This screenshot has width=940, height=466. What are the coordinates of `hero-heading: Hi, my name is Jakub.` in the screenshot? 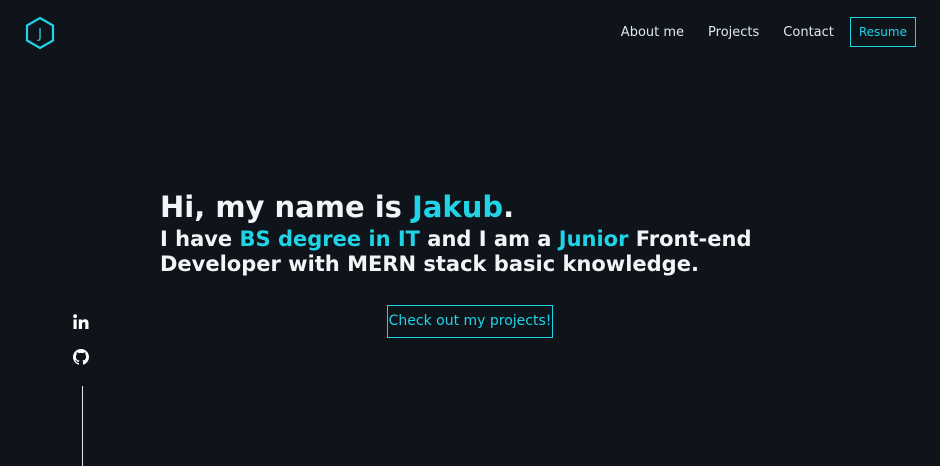 It's located at (470, 207).